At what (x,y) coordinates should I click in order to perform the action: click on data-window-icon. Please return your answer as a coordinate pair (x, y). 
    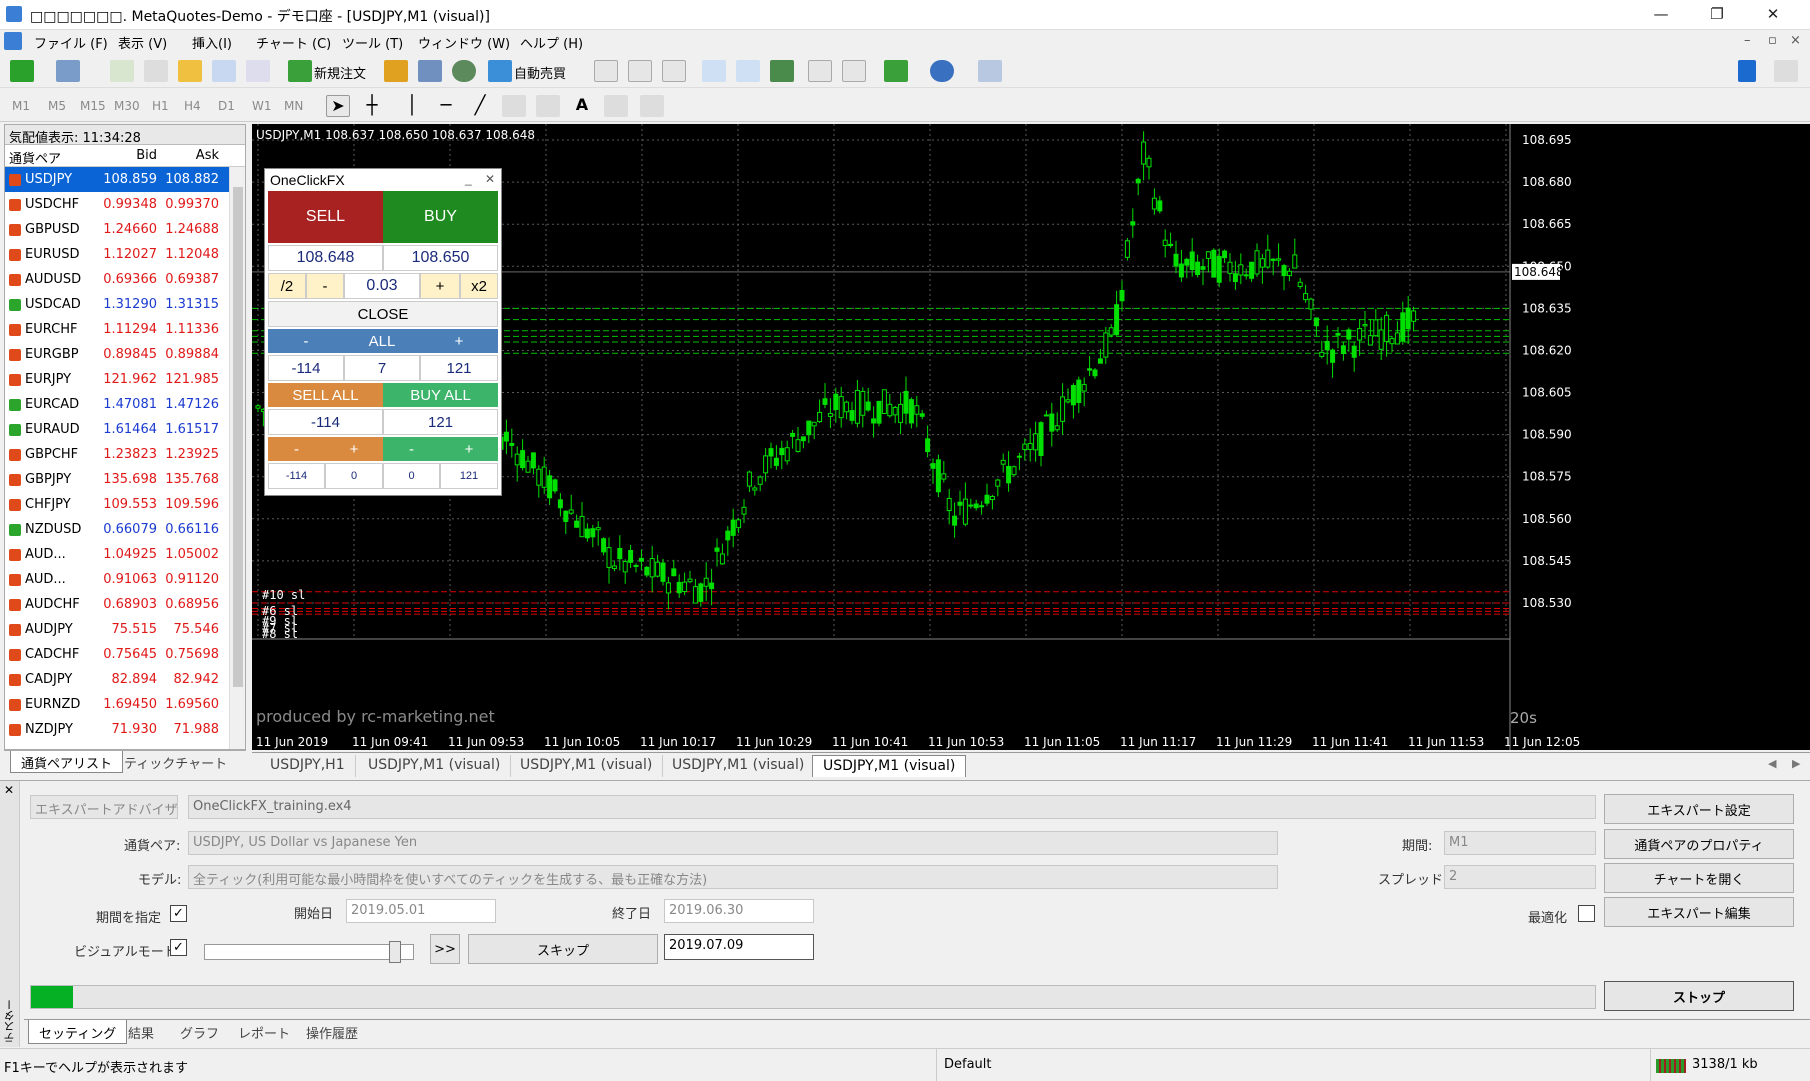
    Looking at the image, I should click on (190, 71).